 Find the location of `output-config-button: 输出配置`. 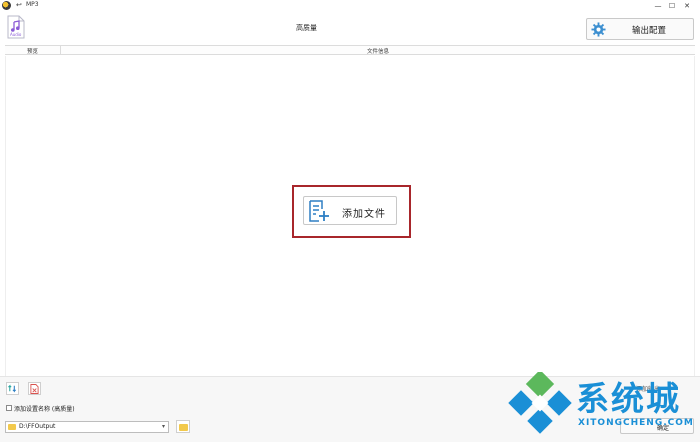

output-config-button: 输出配置 is located at coordinates (640, 29).